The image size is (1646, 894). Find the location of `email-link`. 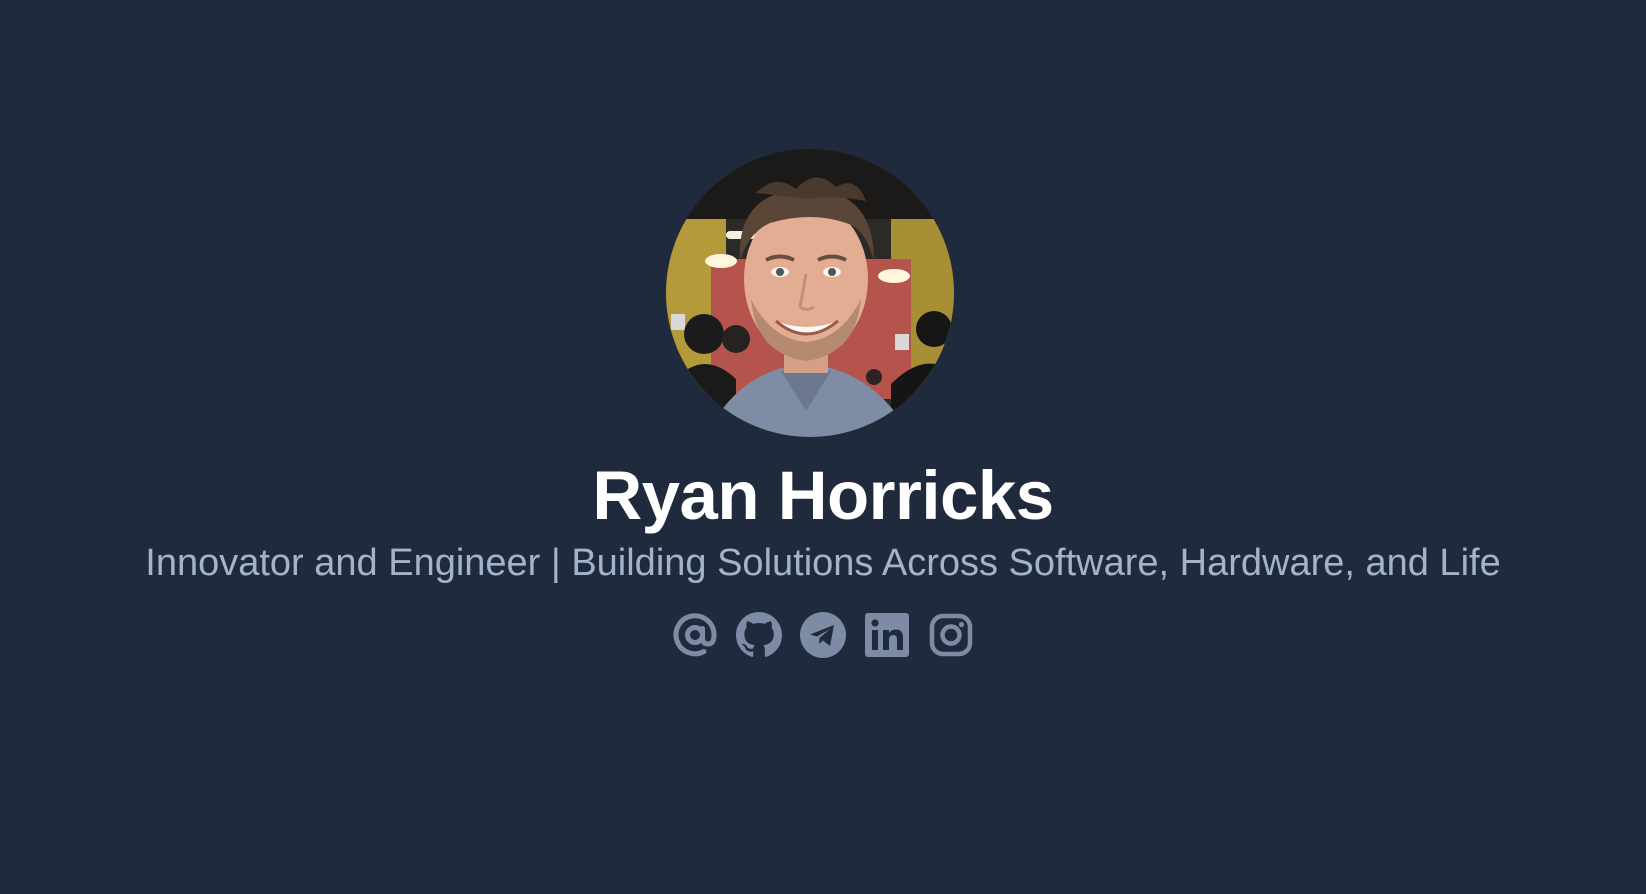

email-link is located at coordinates (695, 635).